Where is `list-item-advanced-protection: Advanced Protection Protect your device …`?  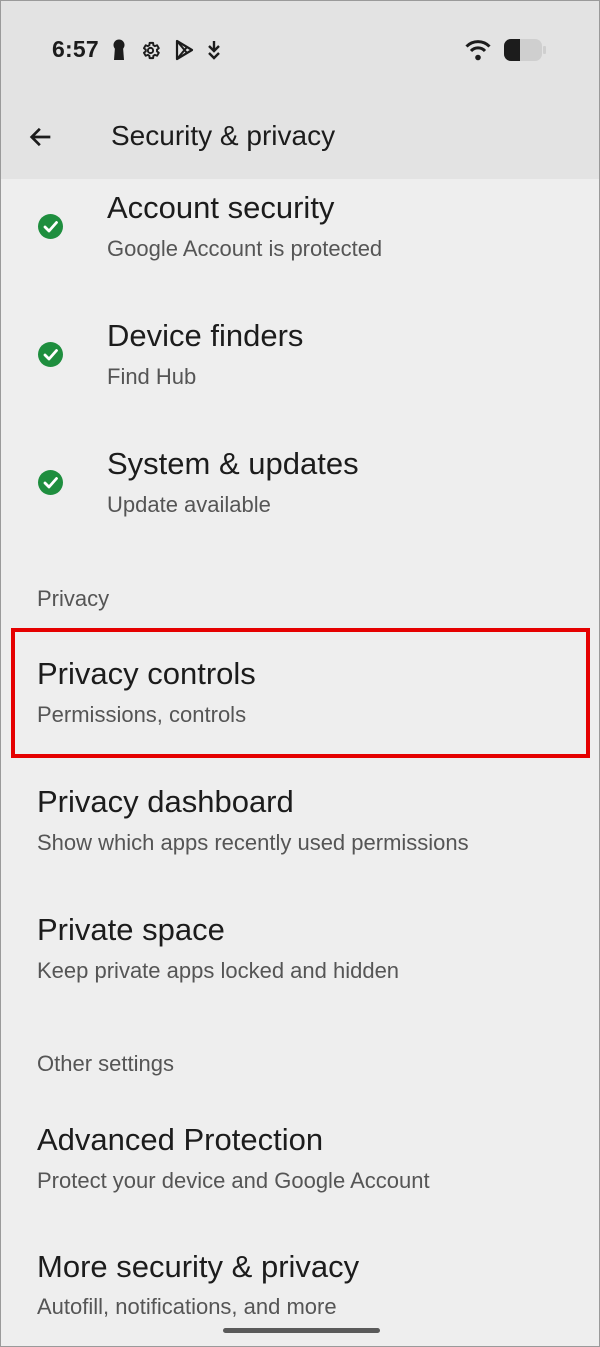
list-item-advanced-protection: Advanced Protection Protect your device … is located at coordinates (300, 1165).